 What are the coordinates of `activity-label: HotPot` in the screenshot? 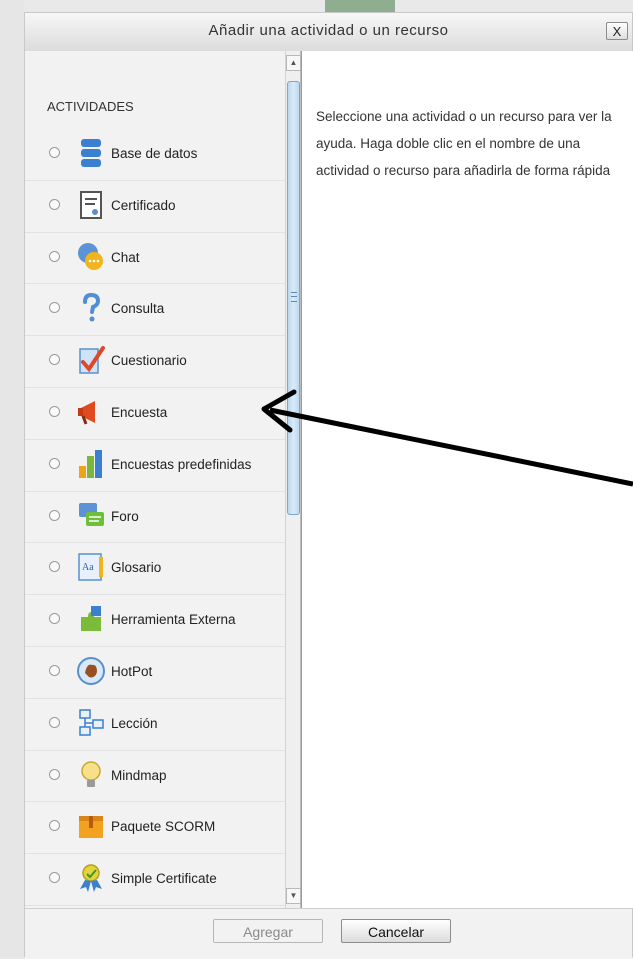 It's located at (132, 671).